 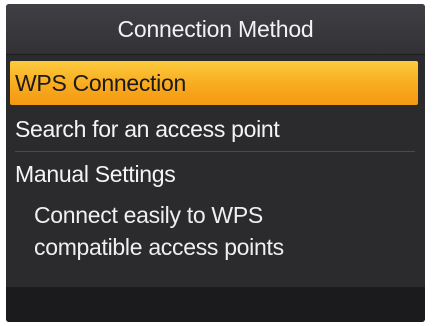 What do you see at coordinates (215, 129) in the screenshot?
I see `menu-item-search-access-point: Search for an access point` at bounding box center [215, 129].